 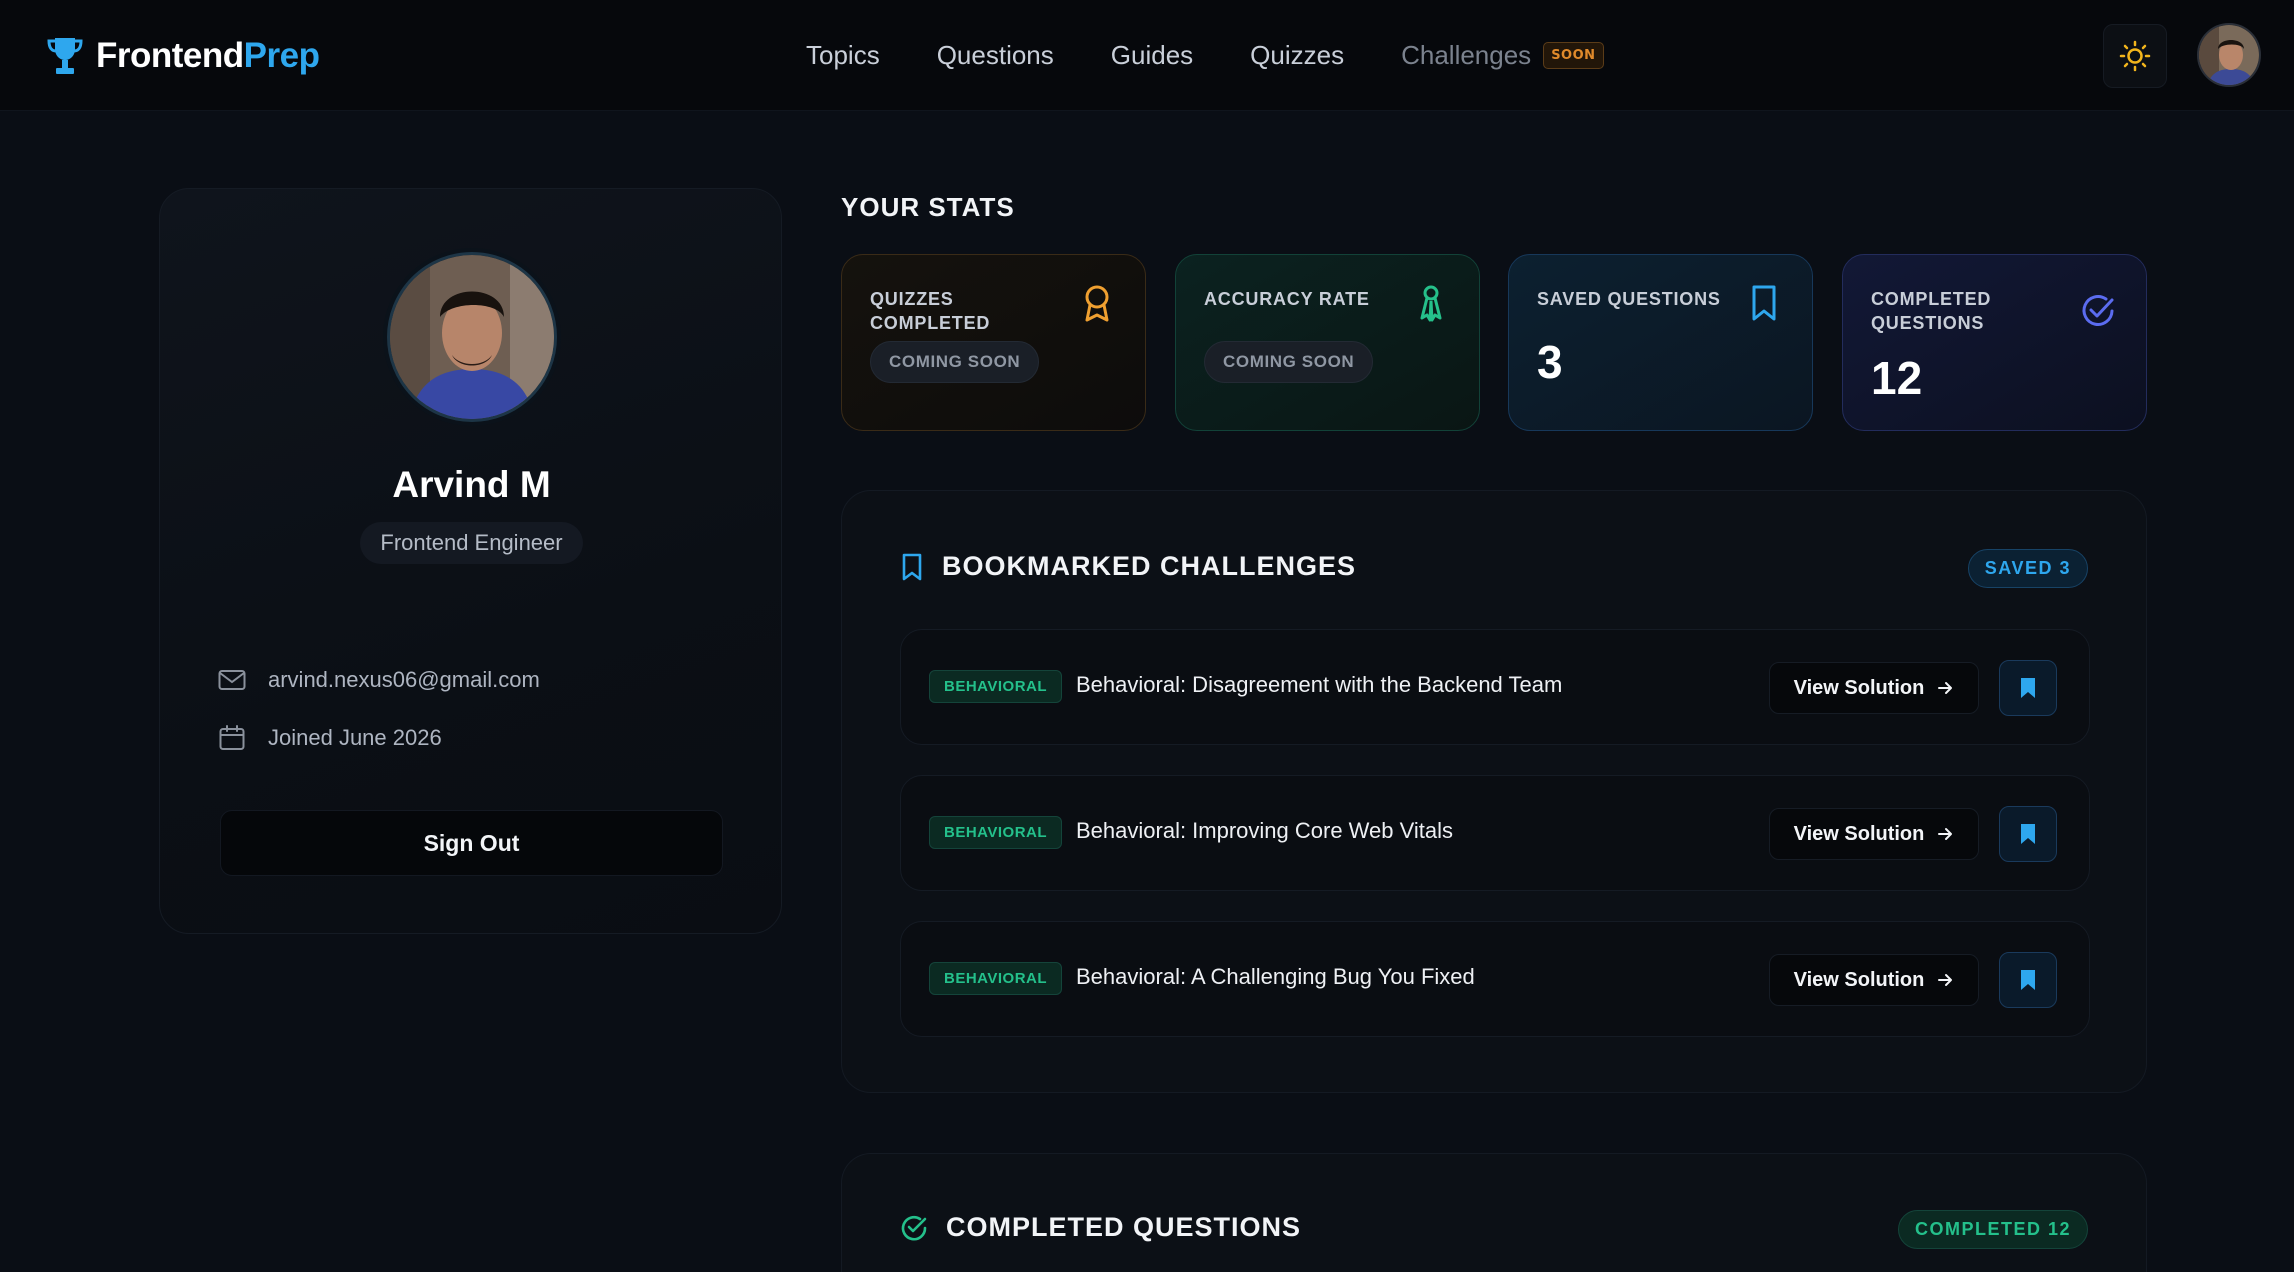 I want to click on theme-toggle-button, so click(x=2135, y=56).